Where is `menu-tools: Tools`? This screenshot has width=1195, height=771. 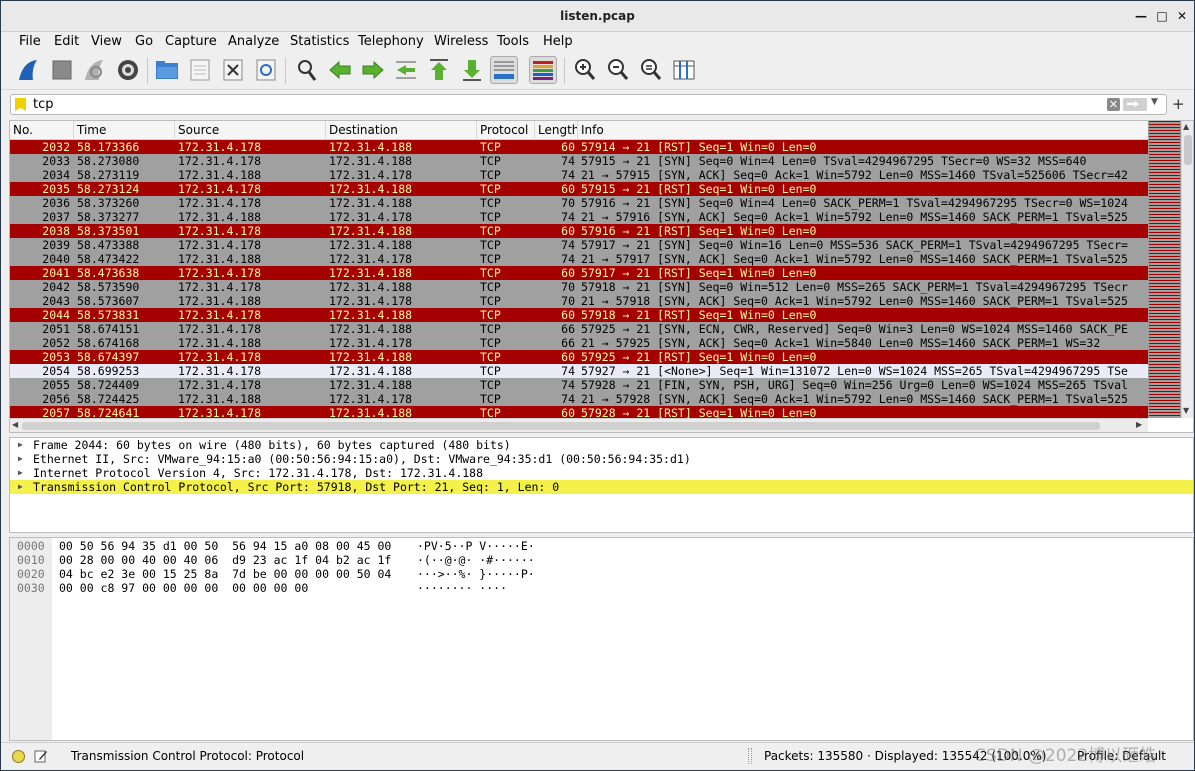
menu-tools: Tools is located at coordinates (513, 41).